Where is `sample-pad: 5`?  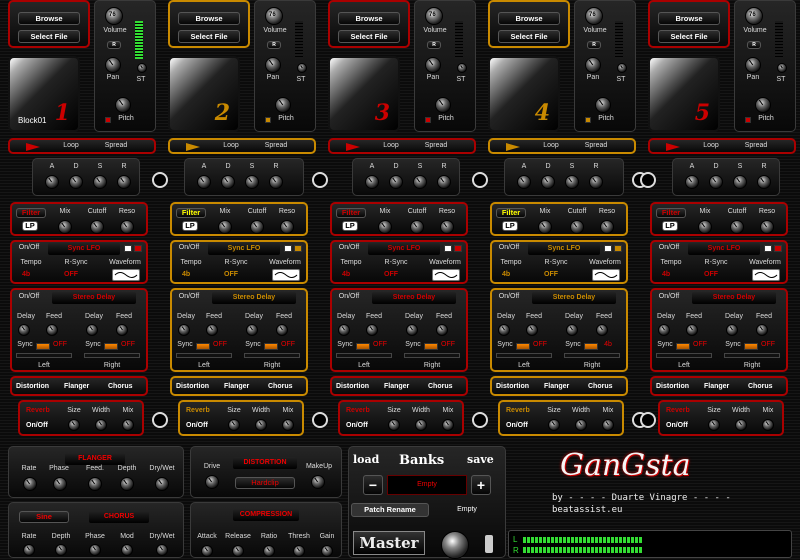
sample-pad: 5 is located at coordinates (684, 94).